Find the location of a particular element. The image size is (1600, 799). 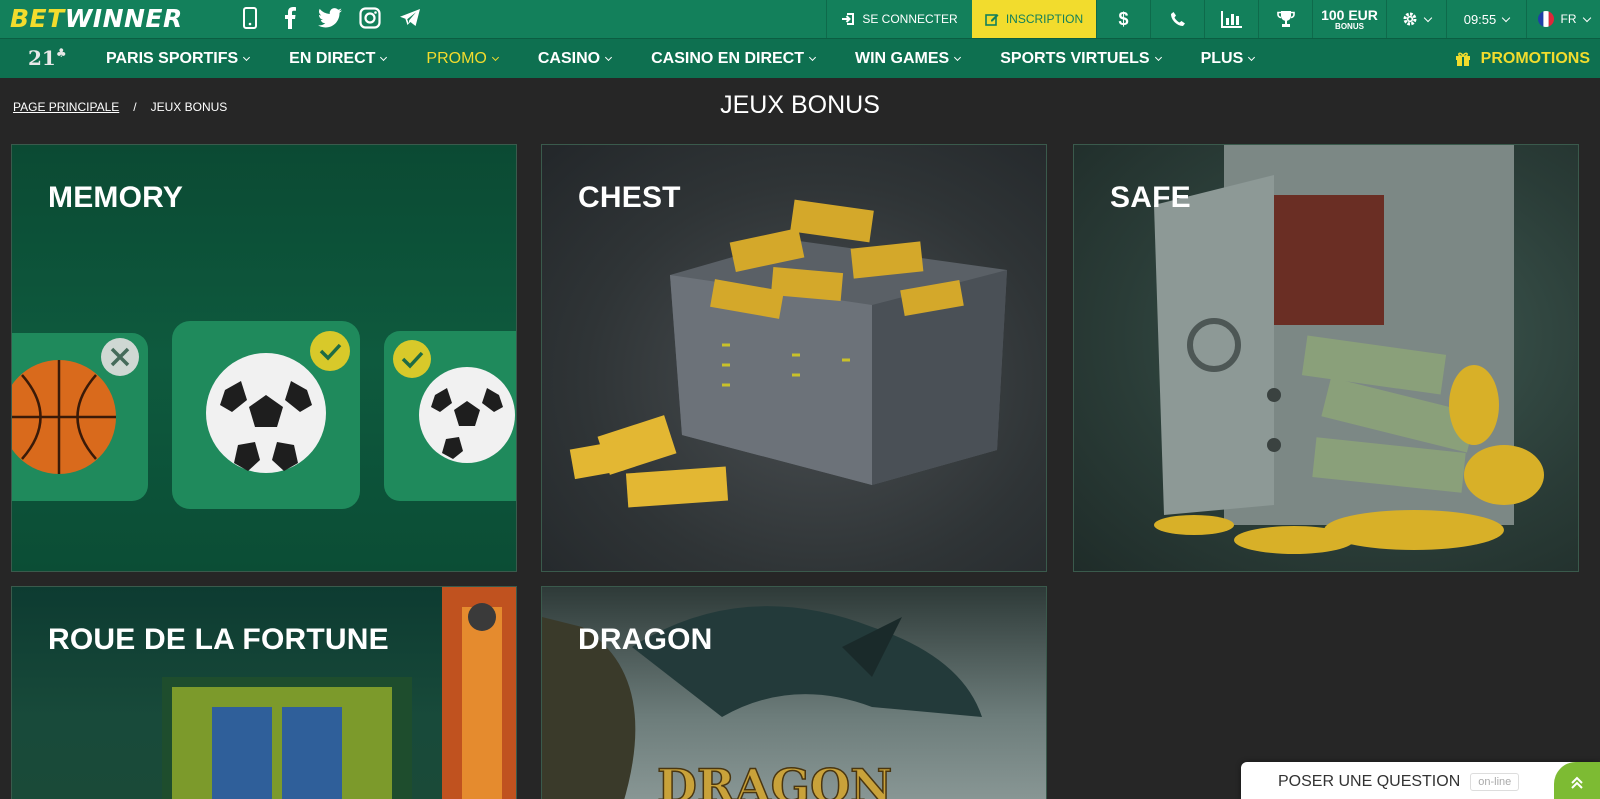

phone-icon is located at coordinates (250, 18).